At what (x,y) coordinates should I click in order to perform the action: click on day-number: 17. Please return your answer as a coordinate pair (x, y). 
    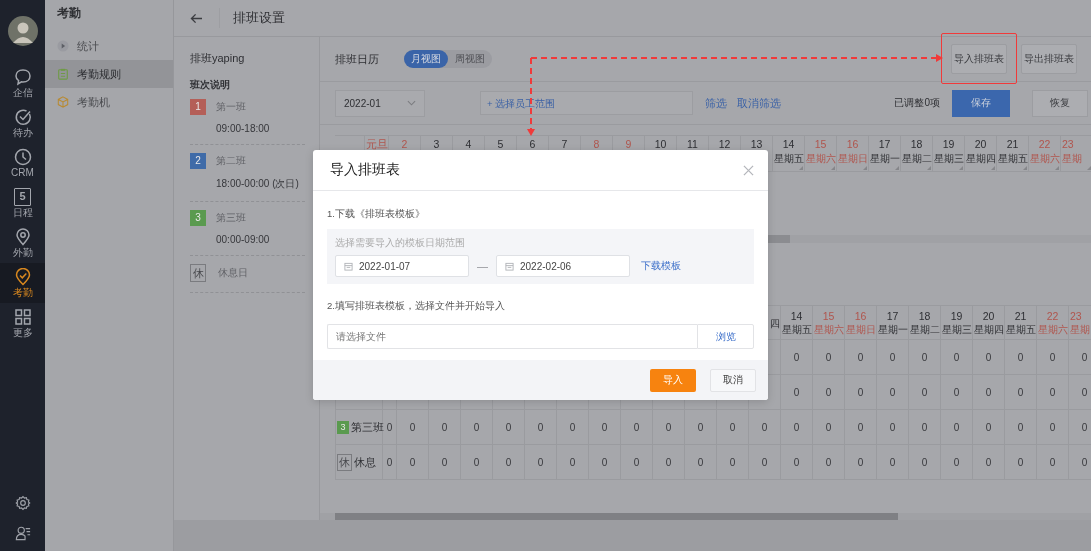
    Looking at the image, I should click on (892, 315).